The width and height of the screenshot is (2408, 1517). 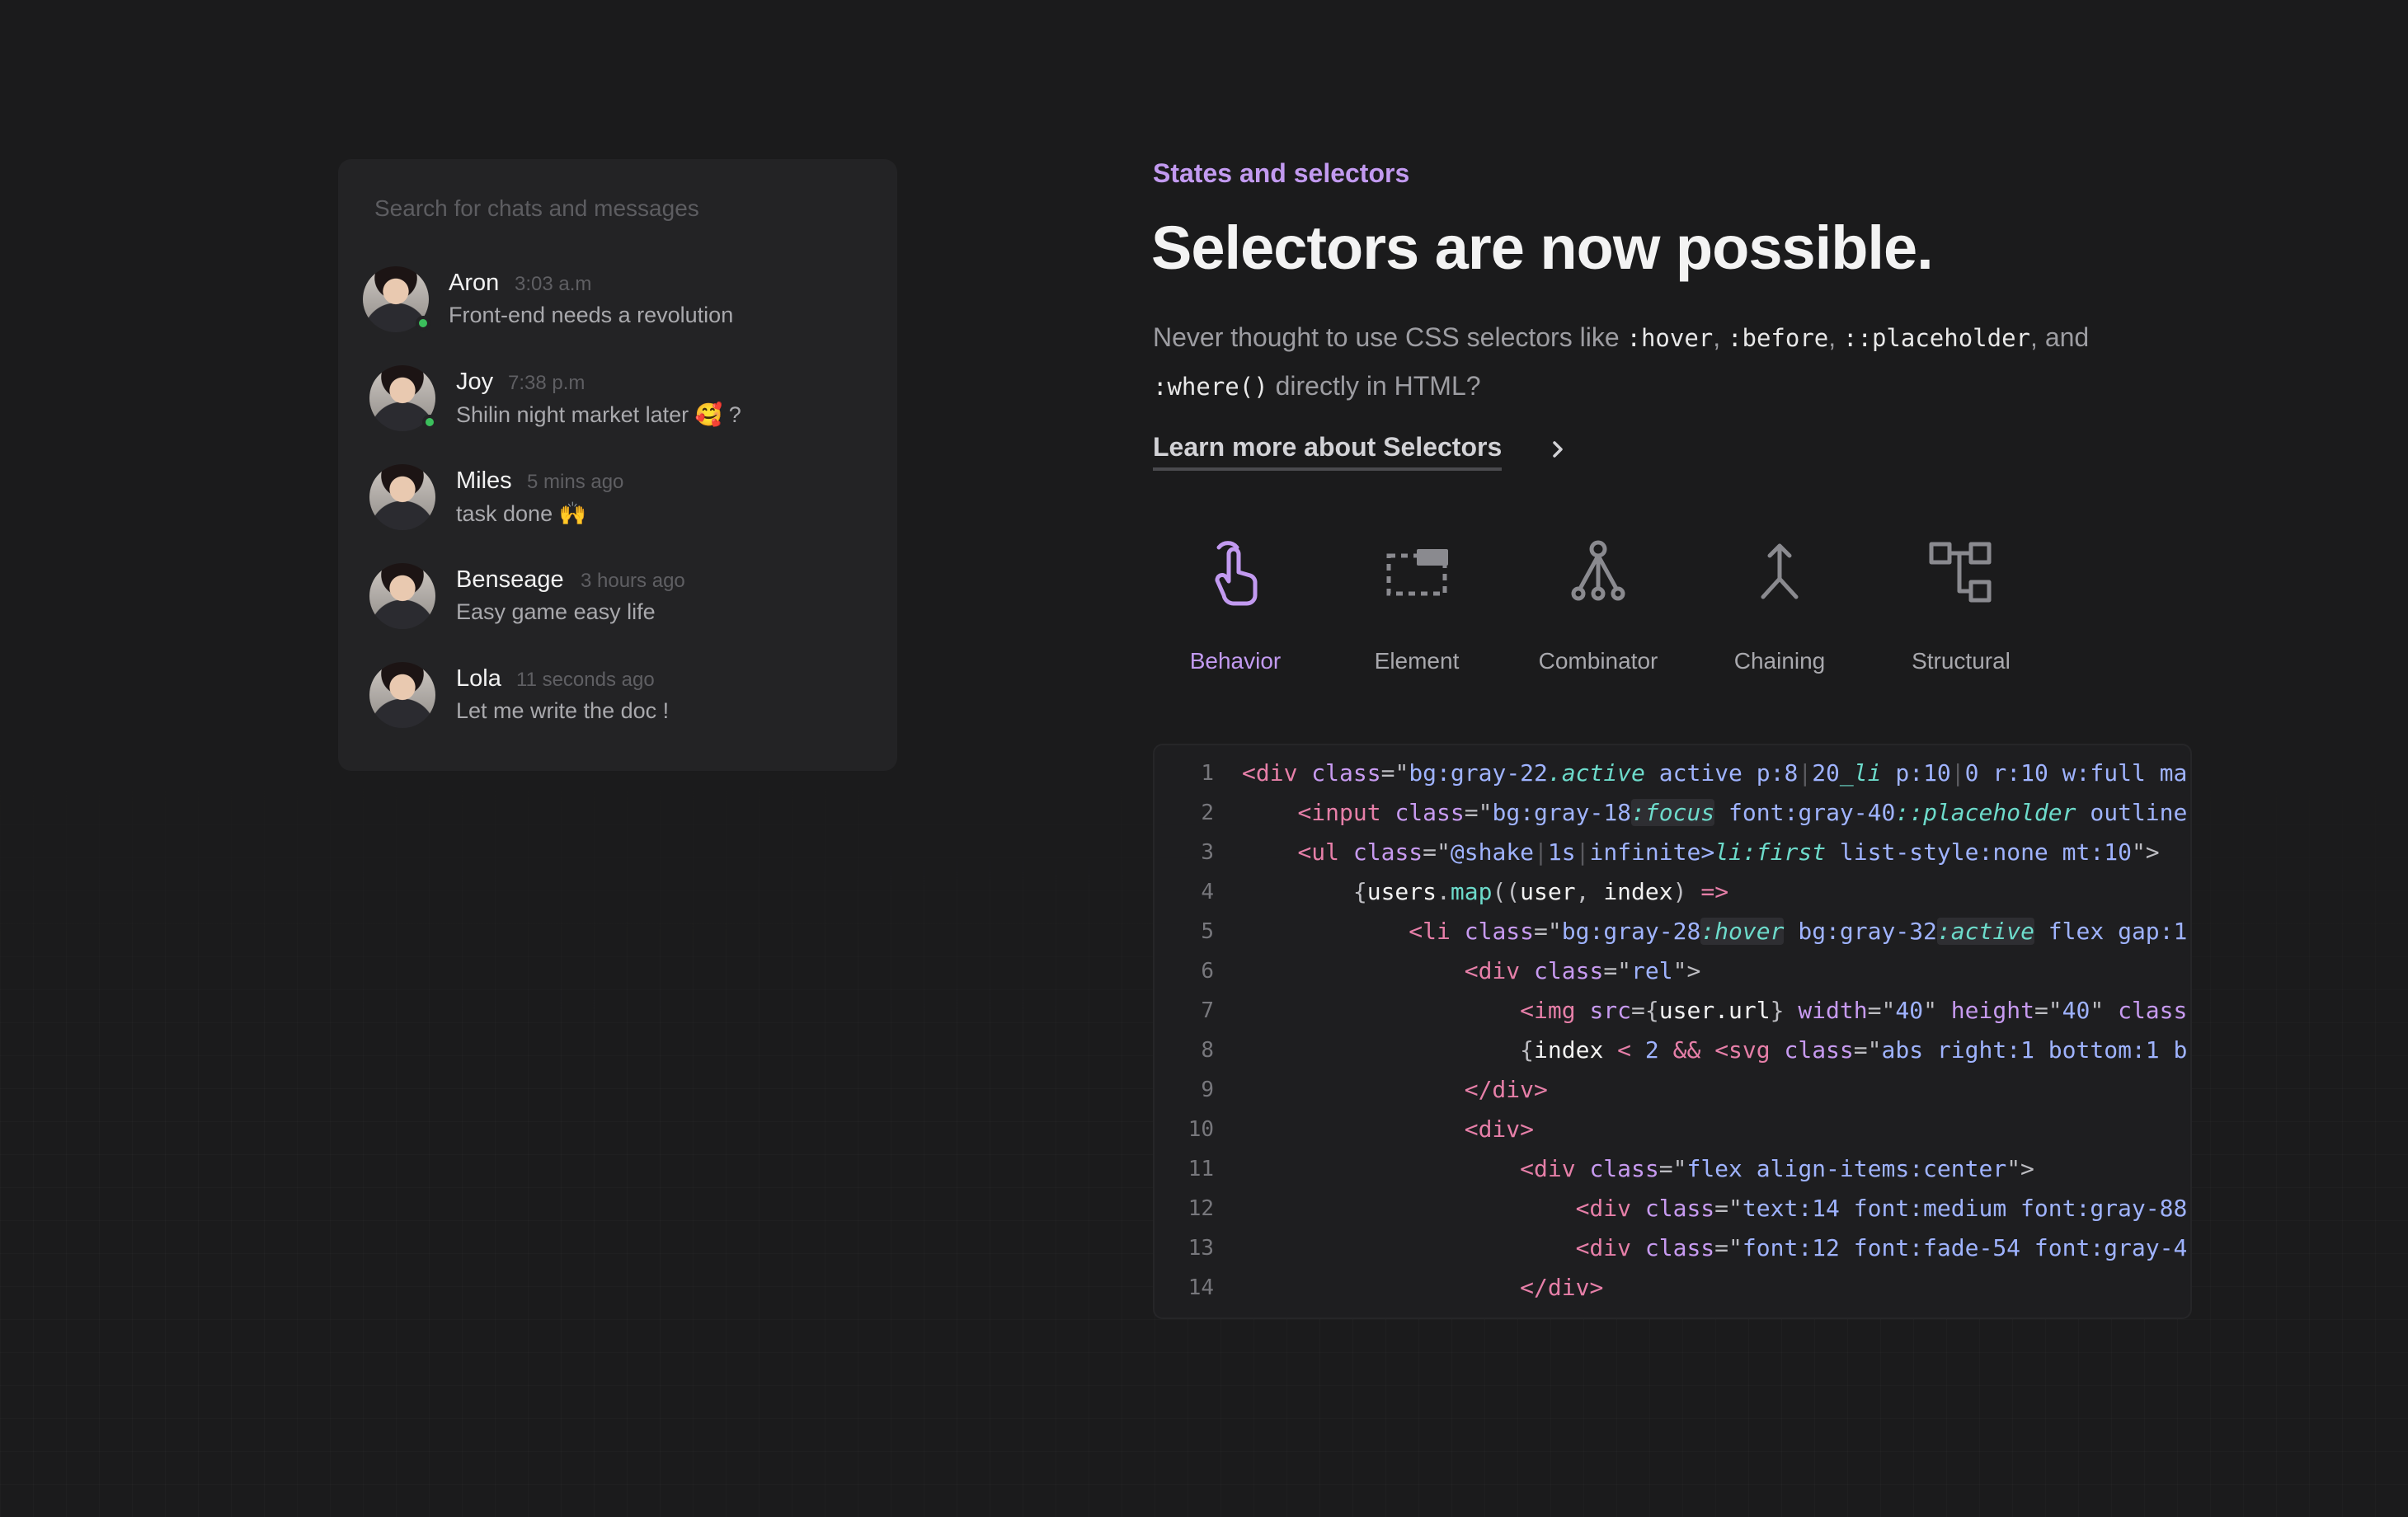 What do you see at coordinates (1417, 661) in the screenshot?
I see `tab-label: Element` at bounding box center [1417, 661].